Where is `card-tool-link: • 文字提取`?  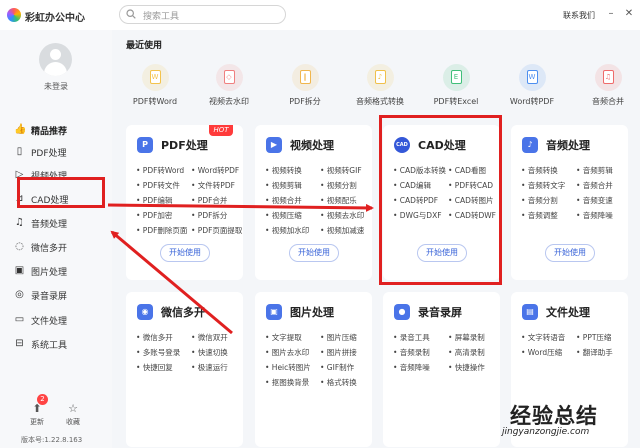
card-tool-link: • 文字提取 is located at coordinates (283, 337).